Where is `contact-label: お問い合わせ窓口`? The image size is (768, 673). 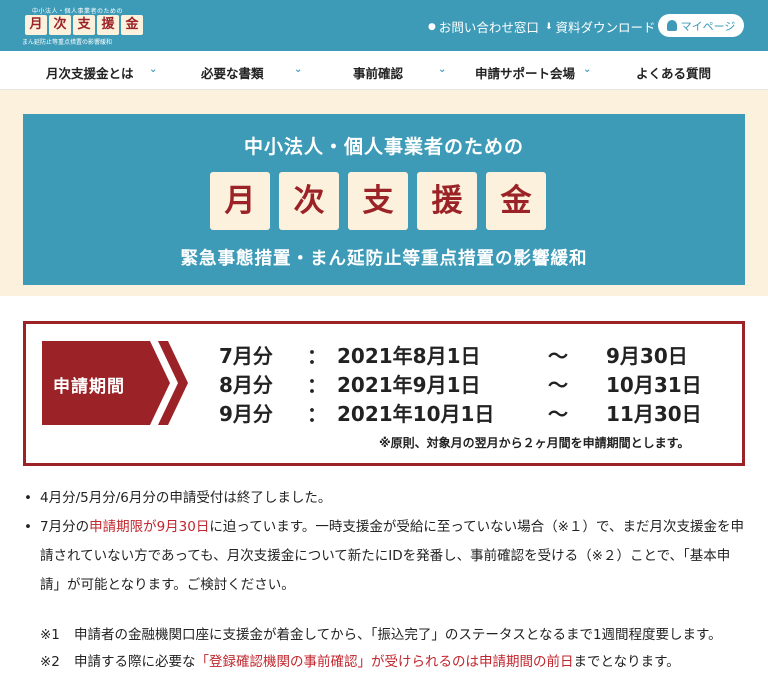 contact-label: お問い合わせ窓口 is located at coordinates (488, 27).